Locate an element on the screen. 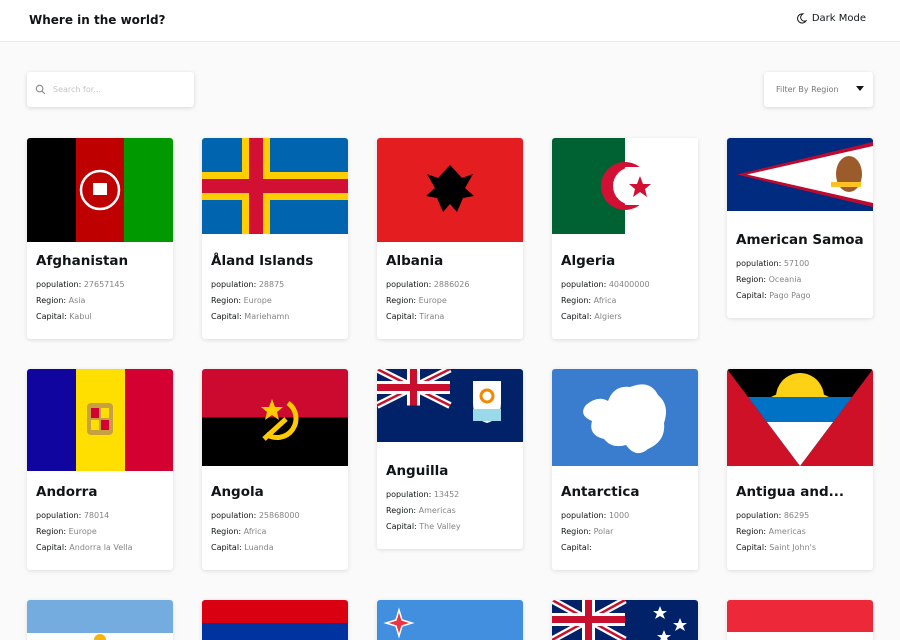  population-line: population: 28875 is located at coordinates (248, 284).